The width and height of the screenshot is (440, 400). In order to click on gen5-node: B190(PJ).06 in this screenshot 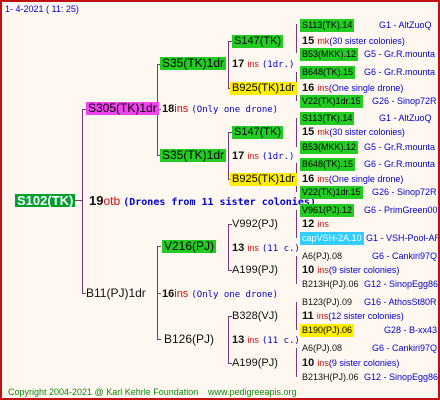, I will do `click(327, 330)`.